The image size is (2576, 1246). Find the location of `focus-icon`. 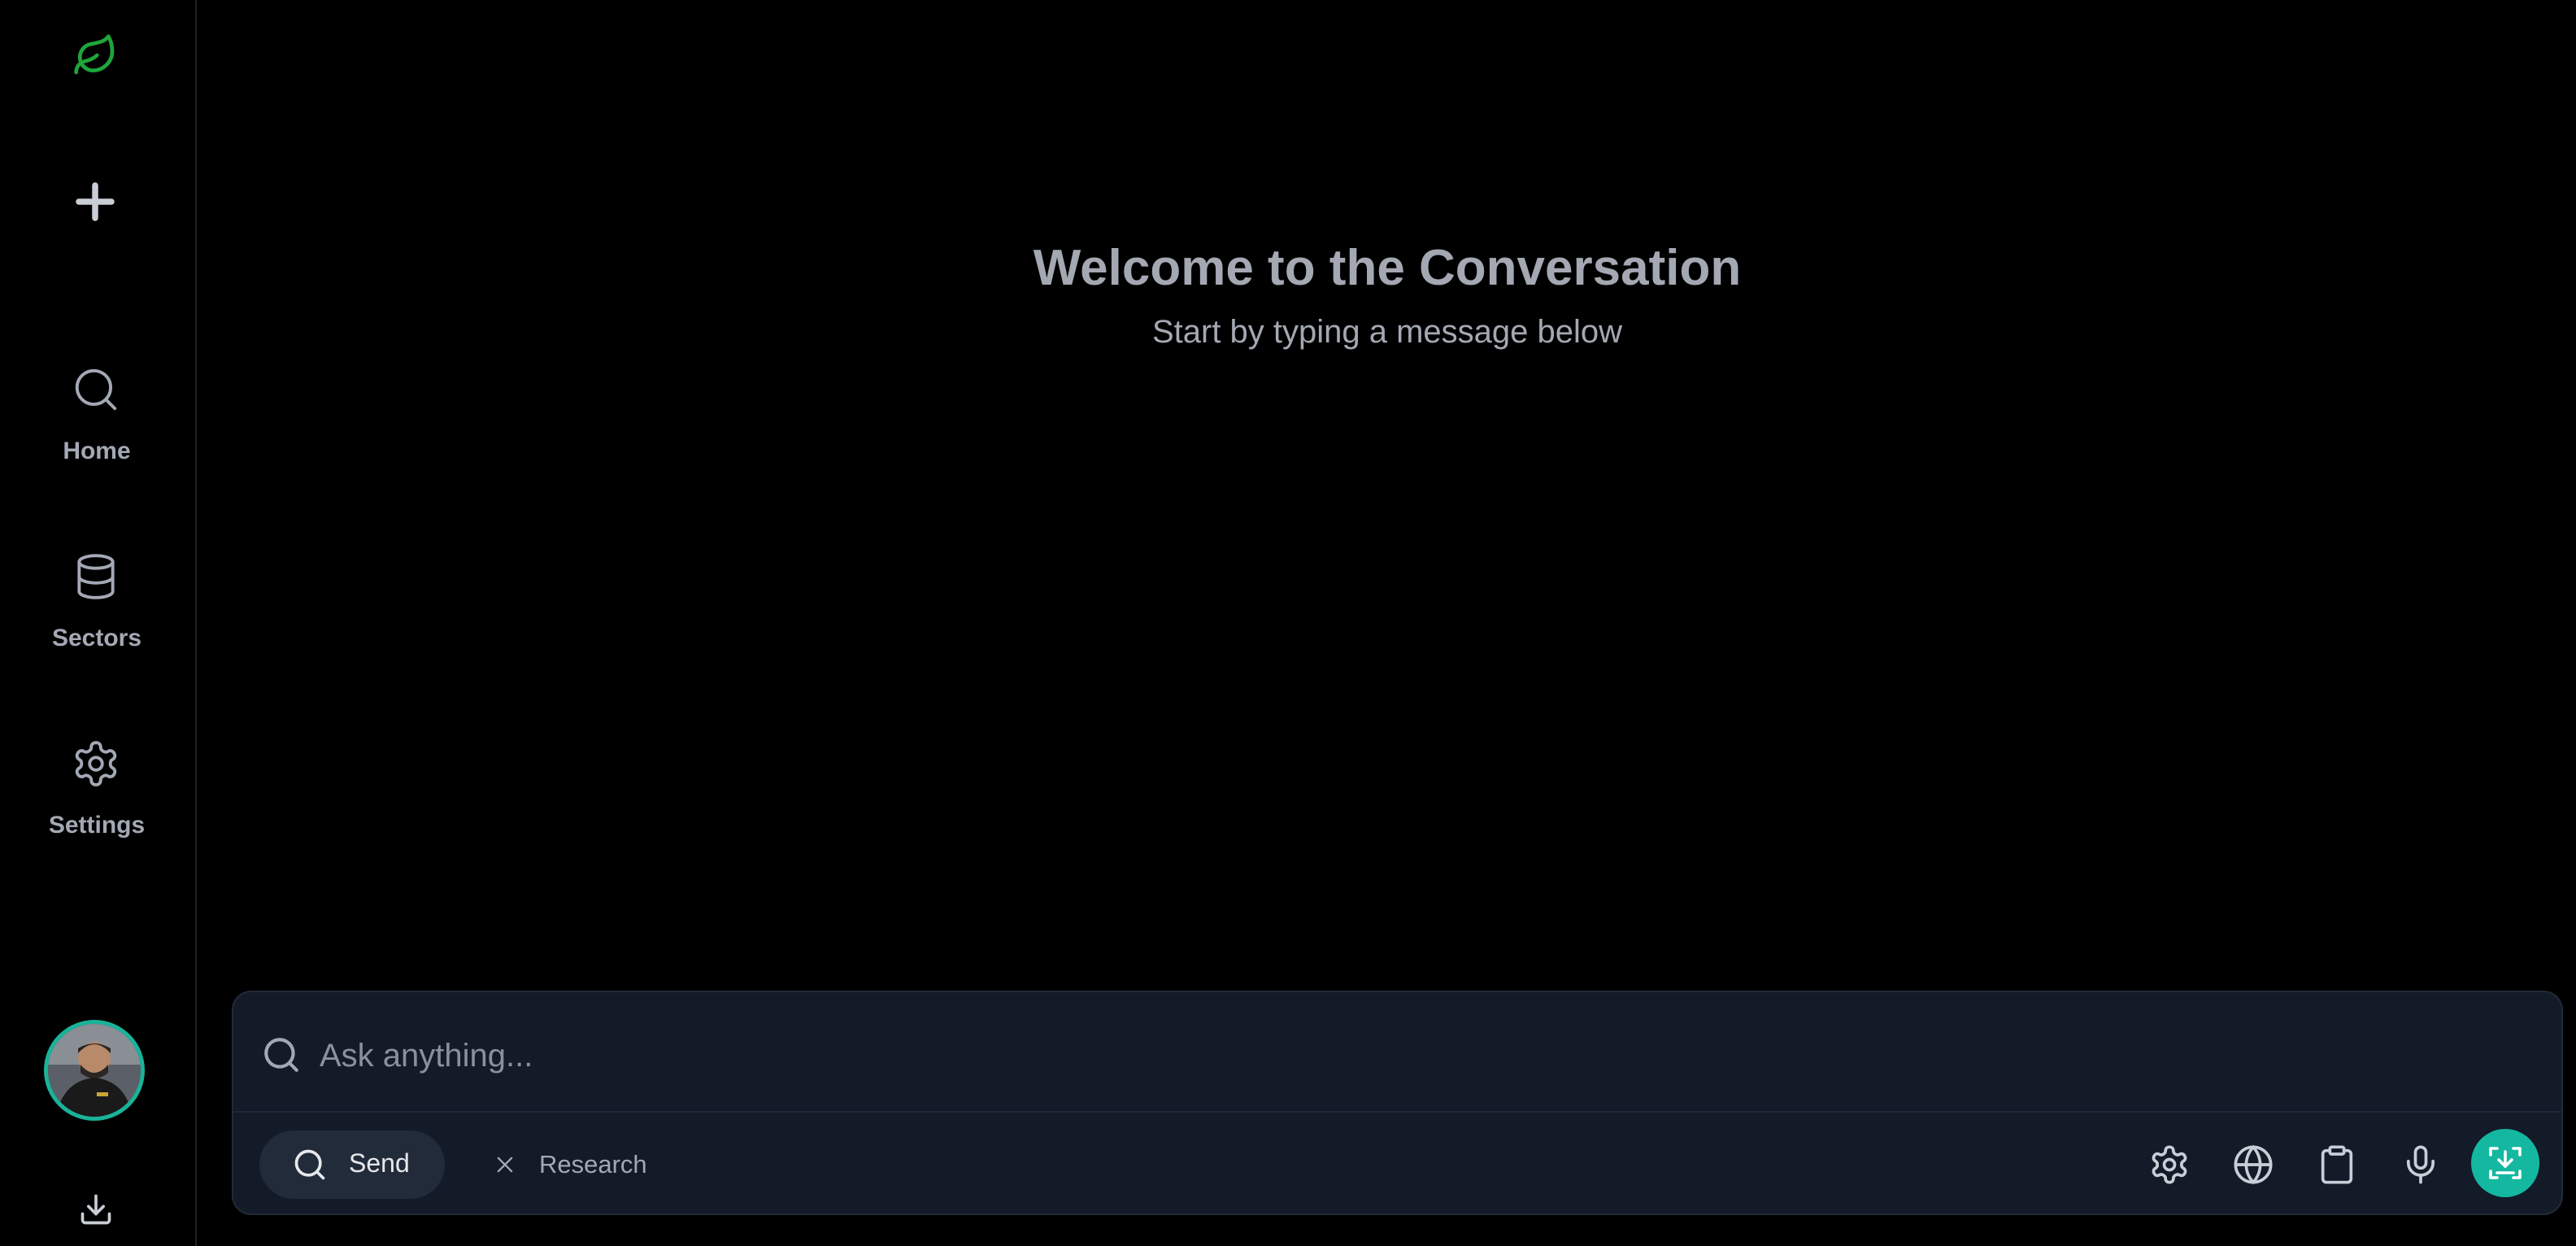

focus-icon is located at coordinates (2506, 1163).